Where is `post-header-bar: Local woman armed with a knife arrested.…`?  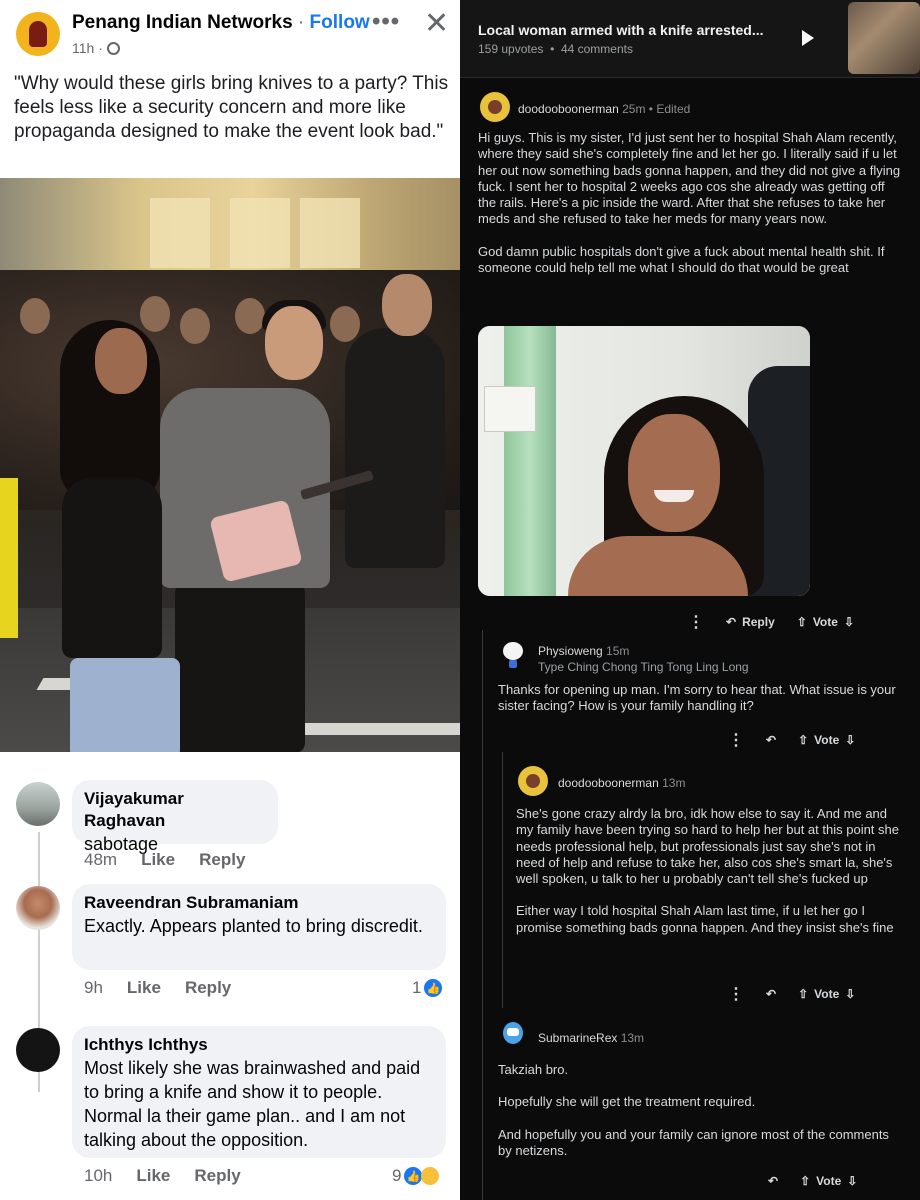
post-header-bar: Local woman armed with a knife arrested.… is located at coordinates (690, 39).